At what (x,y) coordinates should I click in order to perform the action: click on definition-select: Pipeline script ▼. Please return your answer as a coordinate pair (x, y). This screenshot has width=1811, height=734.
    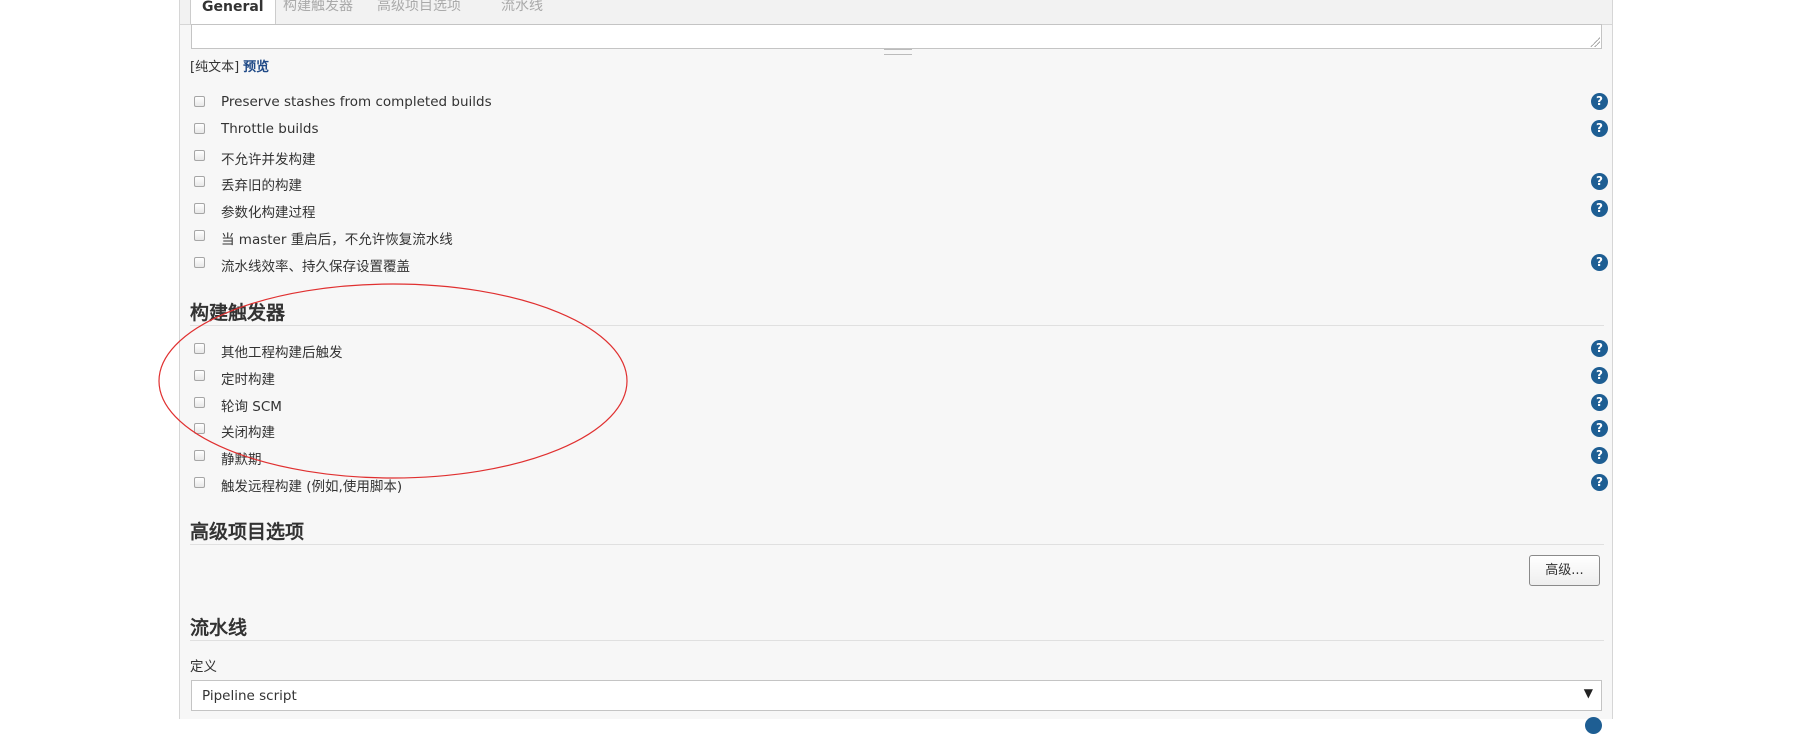
    Looking at the image, I should click on (896, 695).